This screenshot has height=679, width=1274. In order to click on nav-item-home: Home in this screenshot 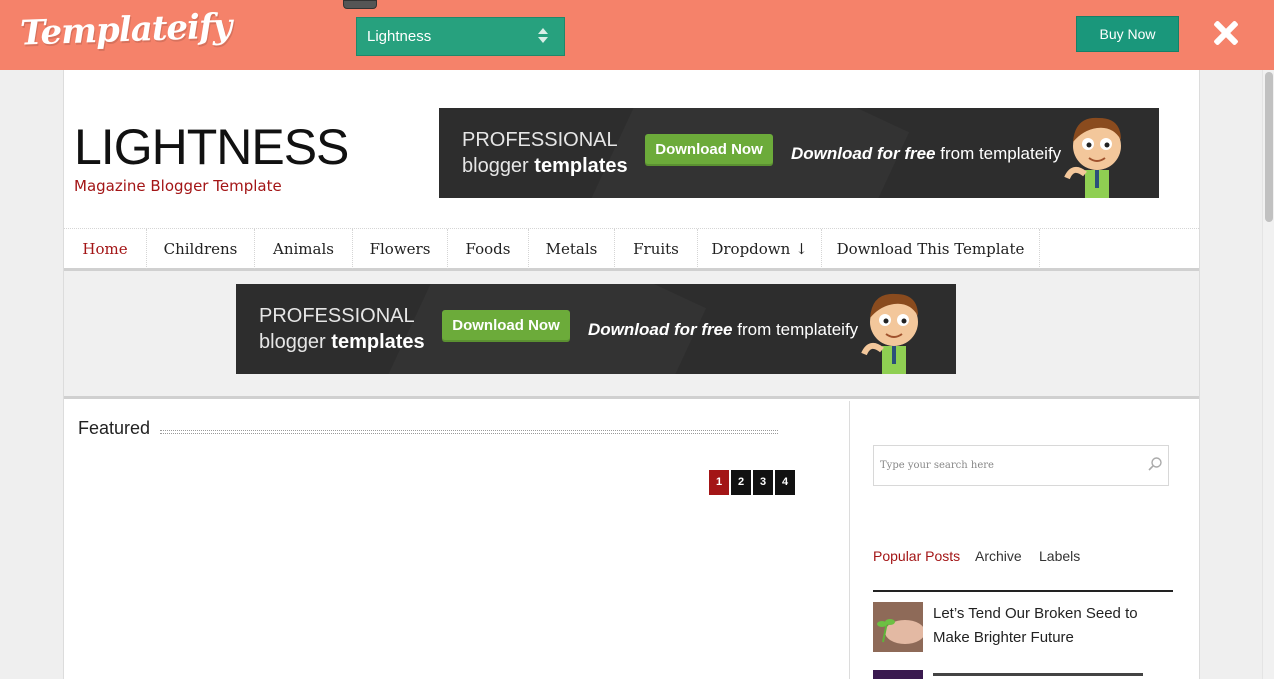, I will do `click(105, 249)`.